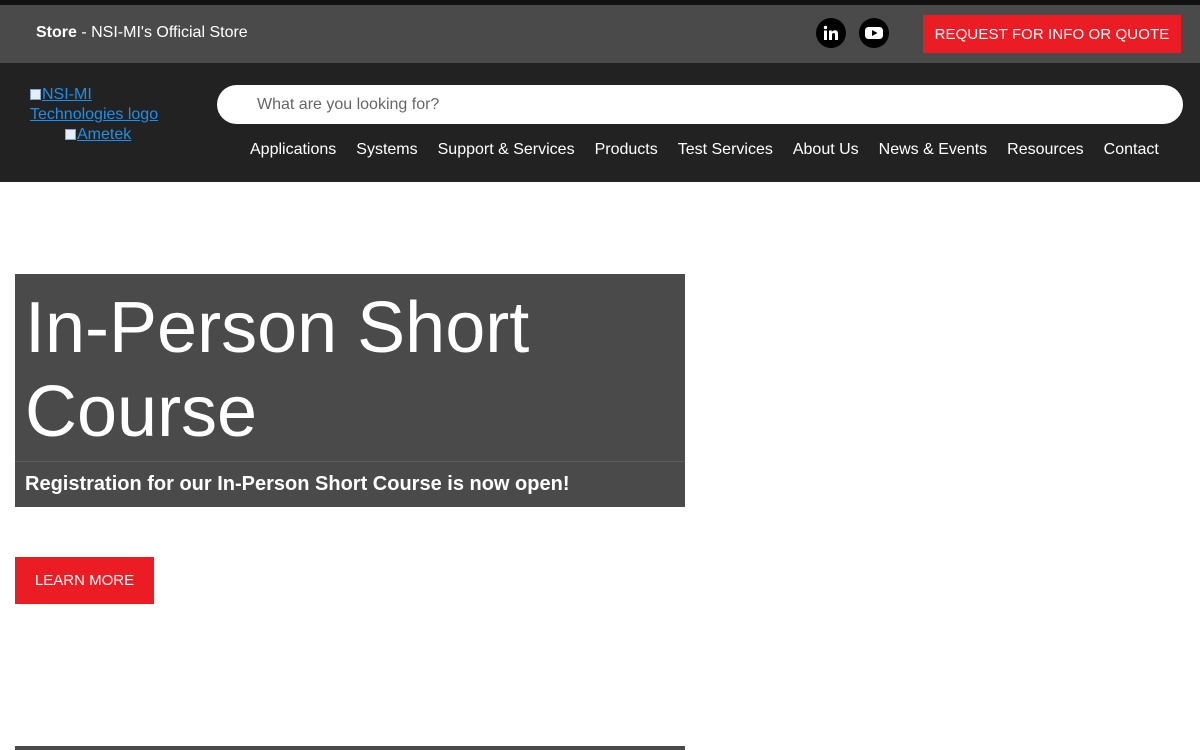  Describe the element at coordinates (506, 150) in the screenshot. I see `nav-item-support-services: Support & Services` at that location.